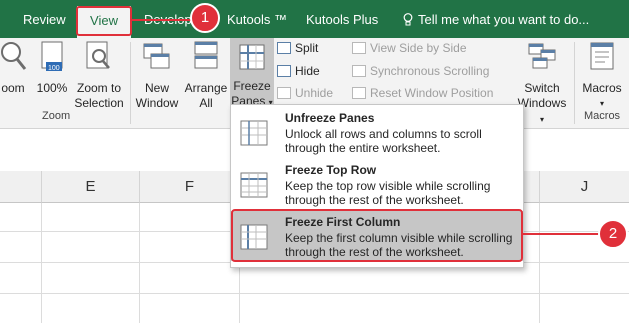 This screenshot has width=629, height=323. I want to click on callout-1-connector, so click(163, 20).